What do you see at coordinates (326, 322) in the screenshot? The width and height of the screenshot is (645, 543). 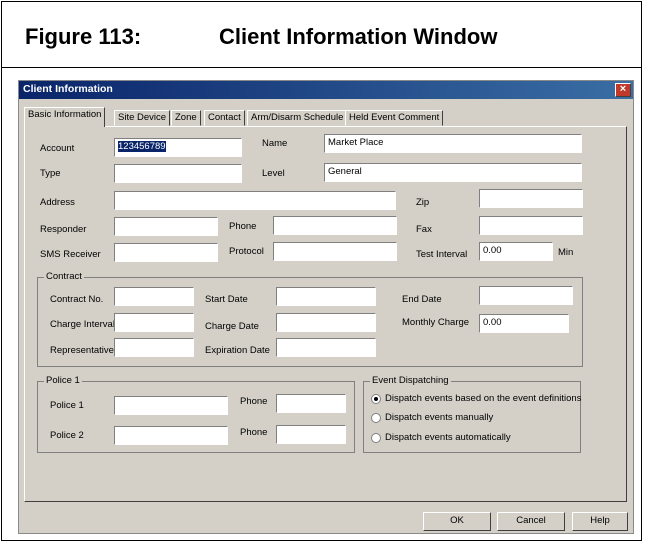 I see `charge-date-field` at bounding box center [326, 322].